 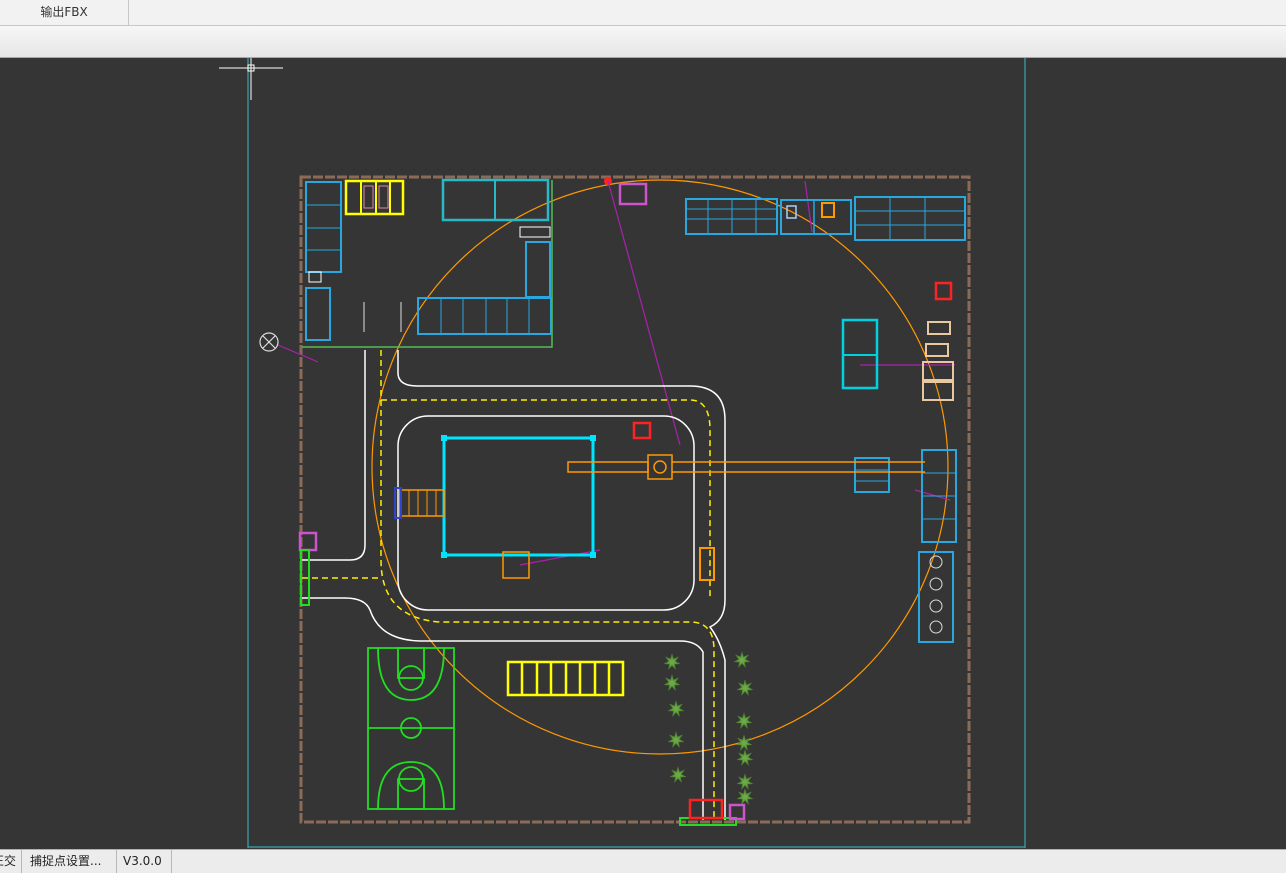 What do you see at coordinates (64, 12) in the screenshot?
I see `tab-export-fbx: 输出FBX` at bounding box center [64, 12].